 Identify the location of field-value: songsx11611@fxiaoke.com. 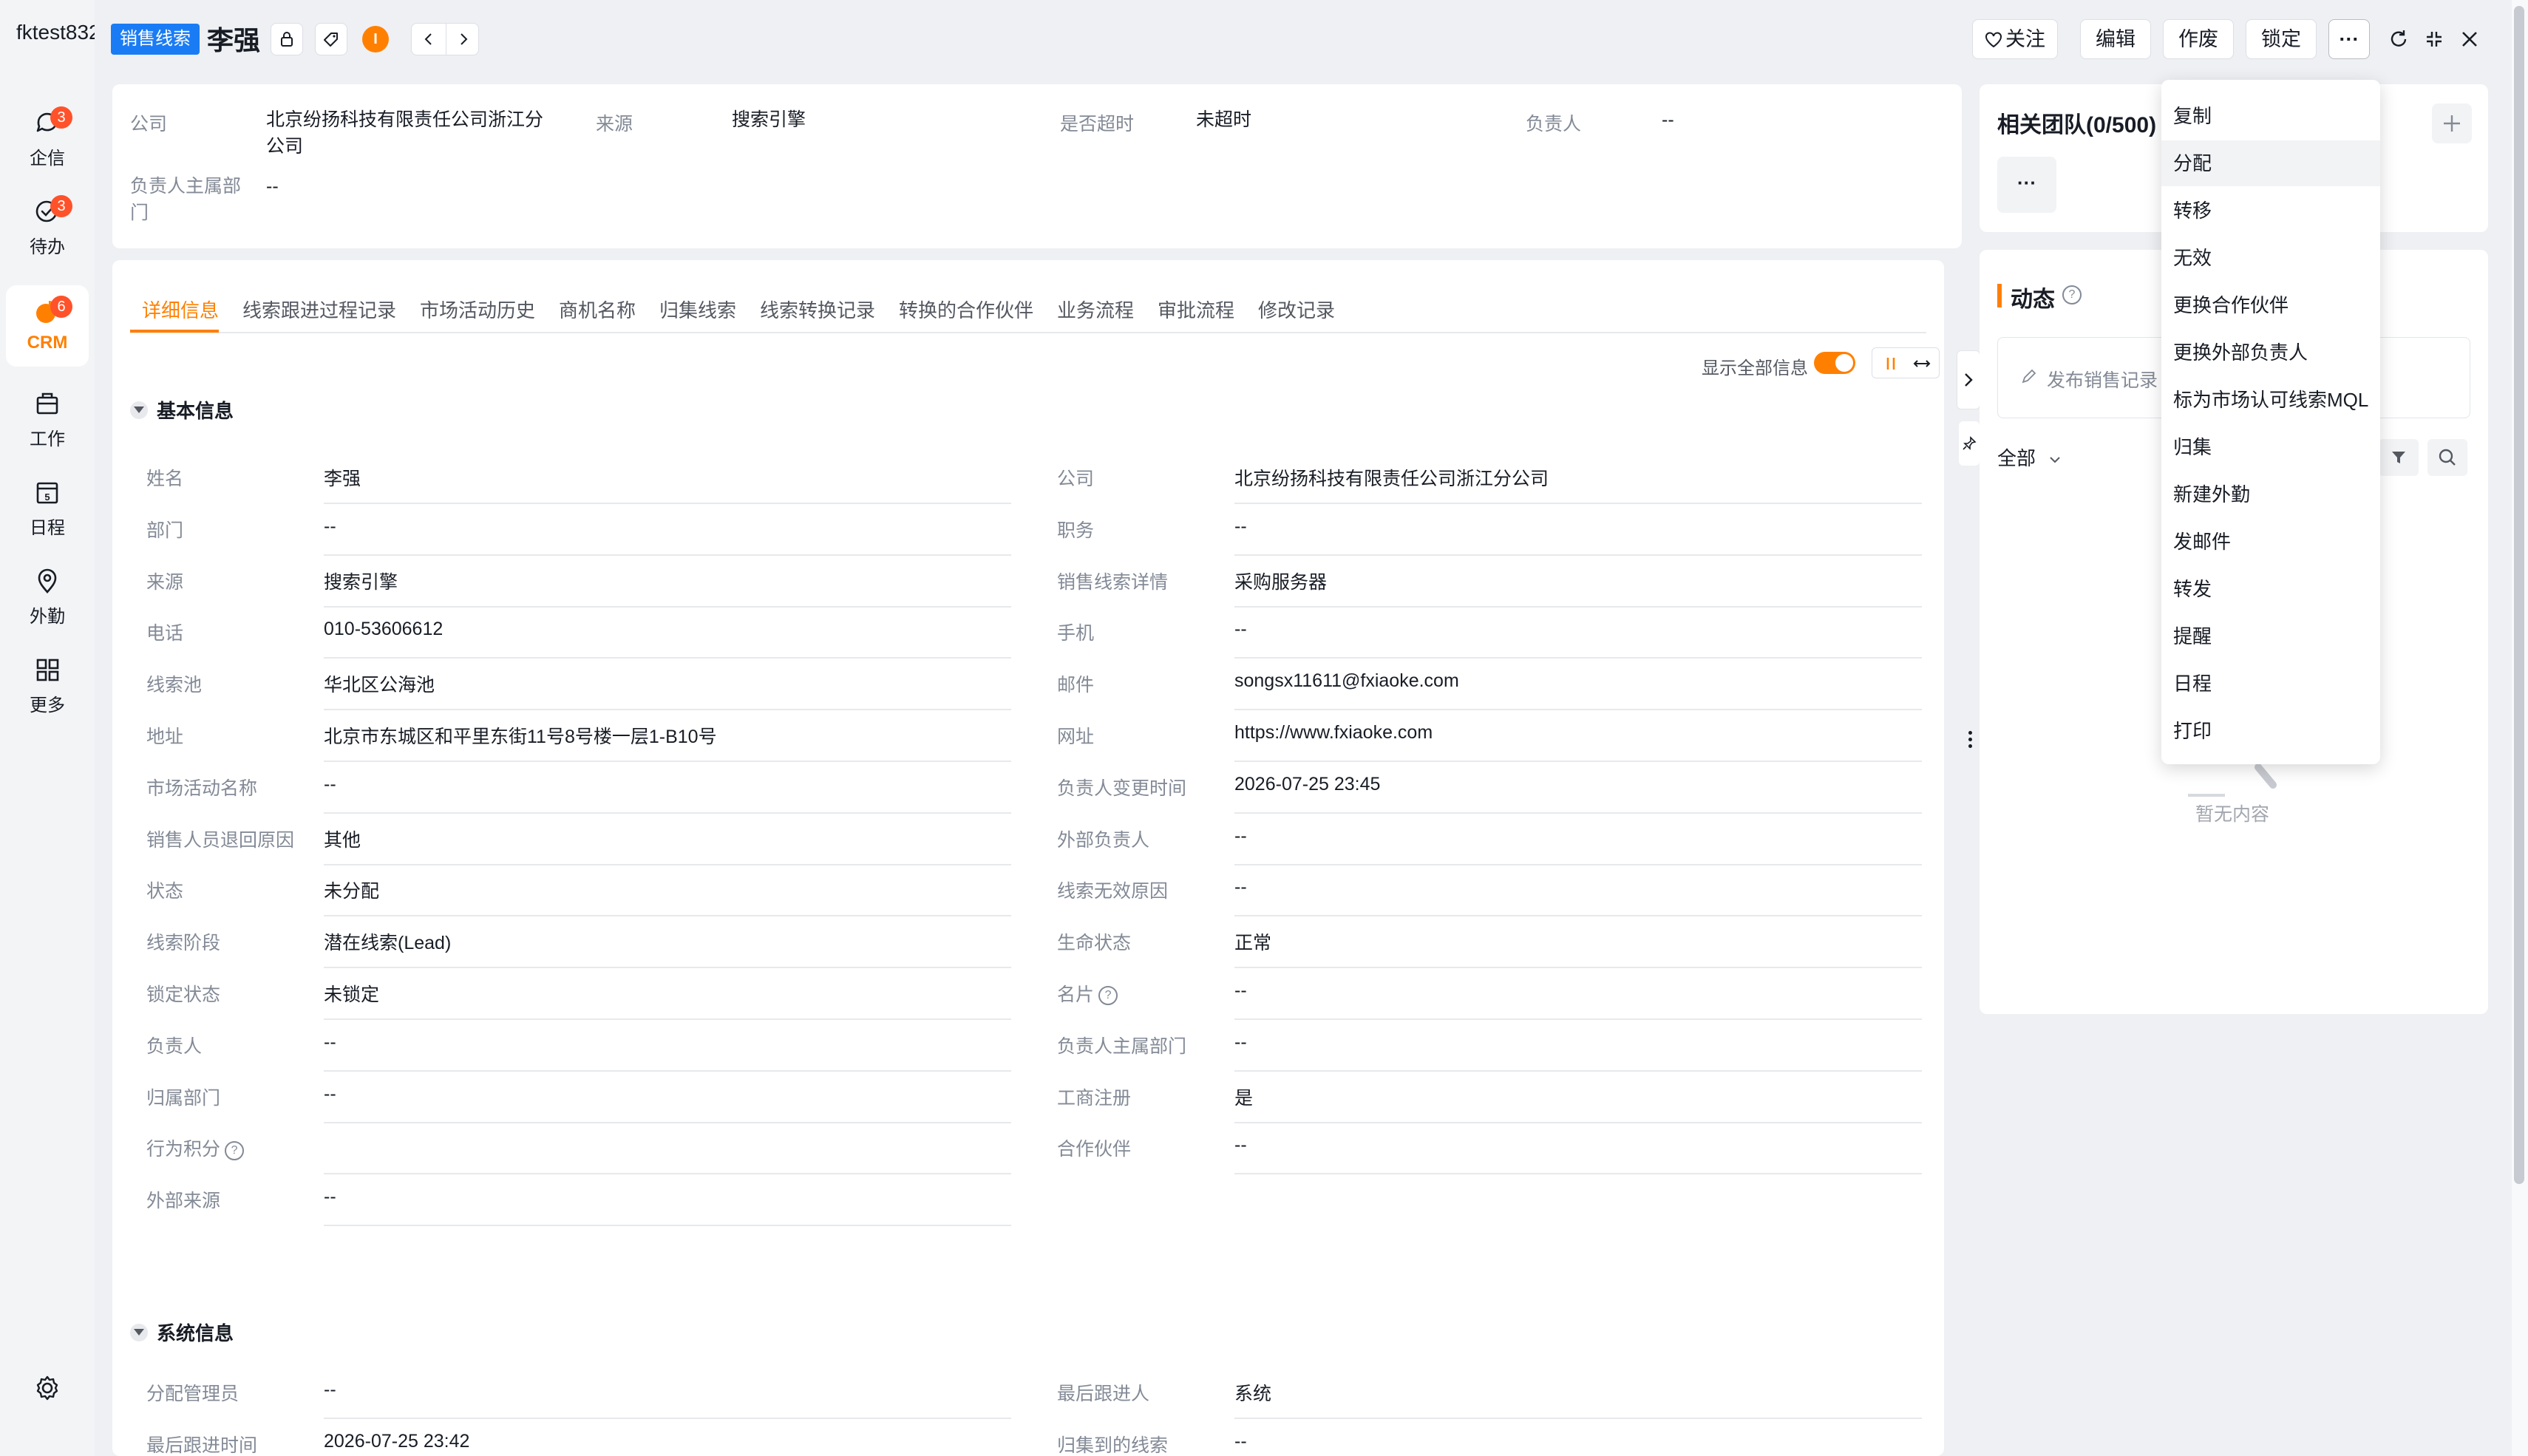
(1346, 681).